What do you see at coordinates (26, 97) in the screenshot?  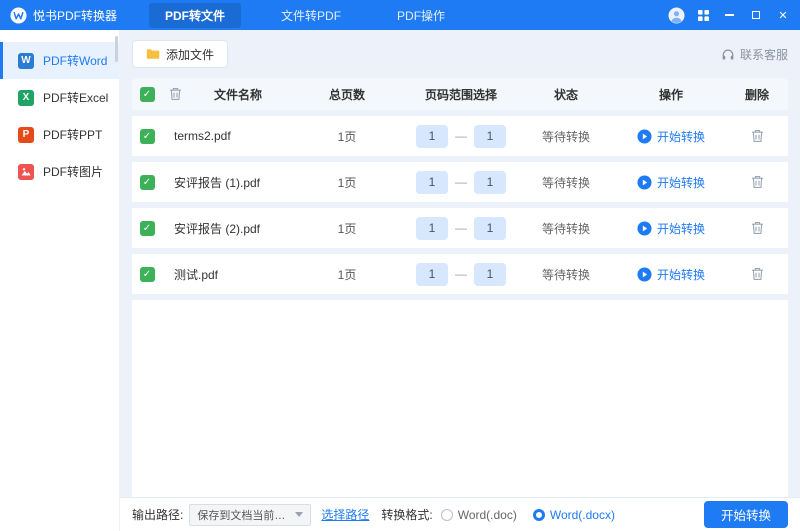 I see `excel-file-icon: X` at bounding box center [26, 97].